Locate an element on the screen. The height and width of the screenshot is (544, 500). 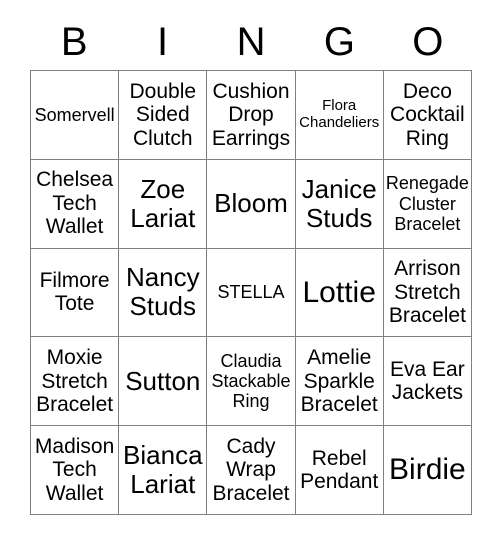
bingo-cell-label: Filmore Tote is located at coordinates (74, 292).